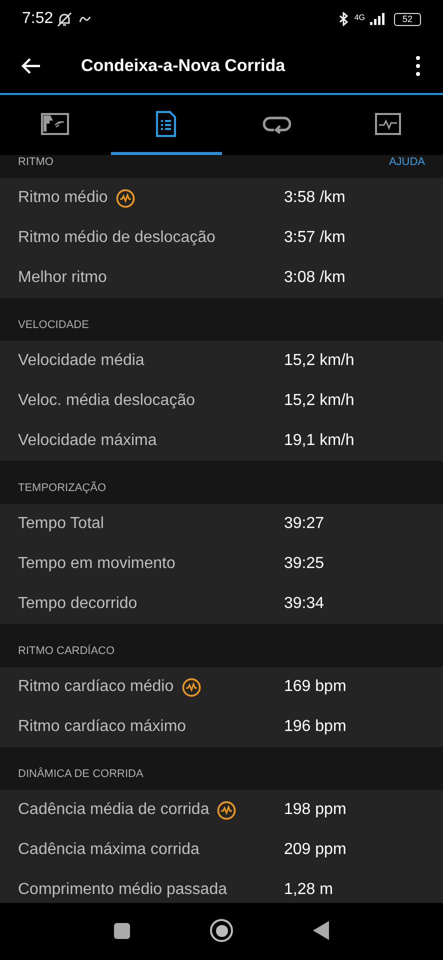 The width and height of the screenshot is (443, 960). Describe the element at coordinates (97, 564) in the screenshot. I see `stat-label: Tempo em movimento` at that location.